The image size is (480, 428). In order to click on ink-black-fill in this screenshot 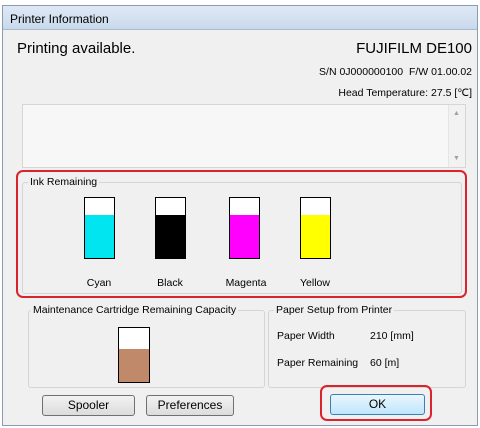, I will do `click(170, 236)`.